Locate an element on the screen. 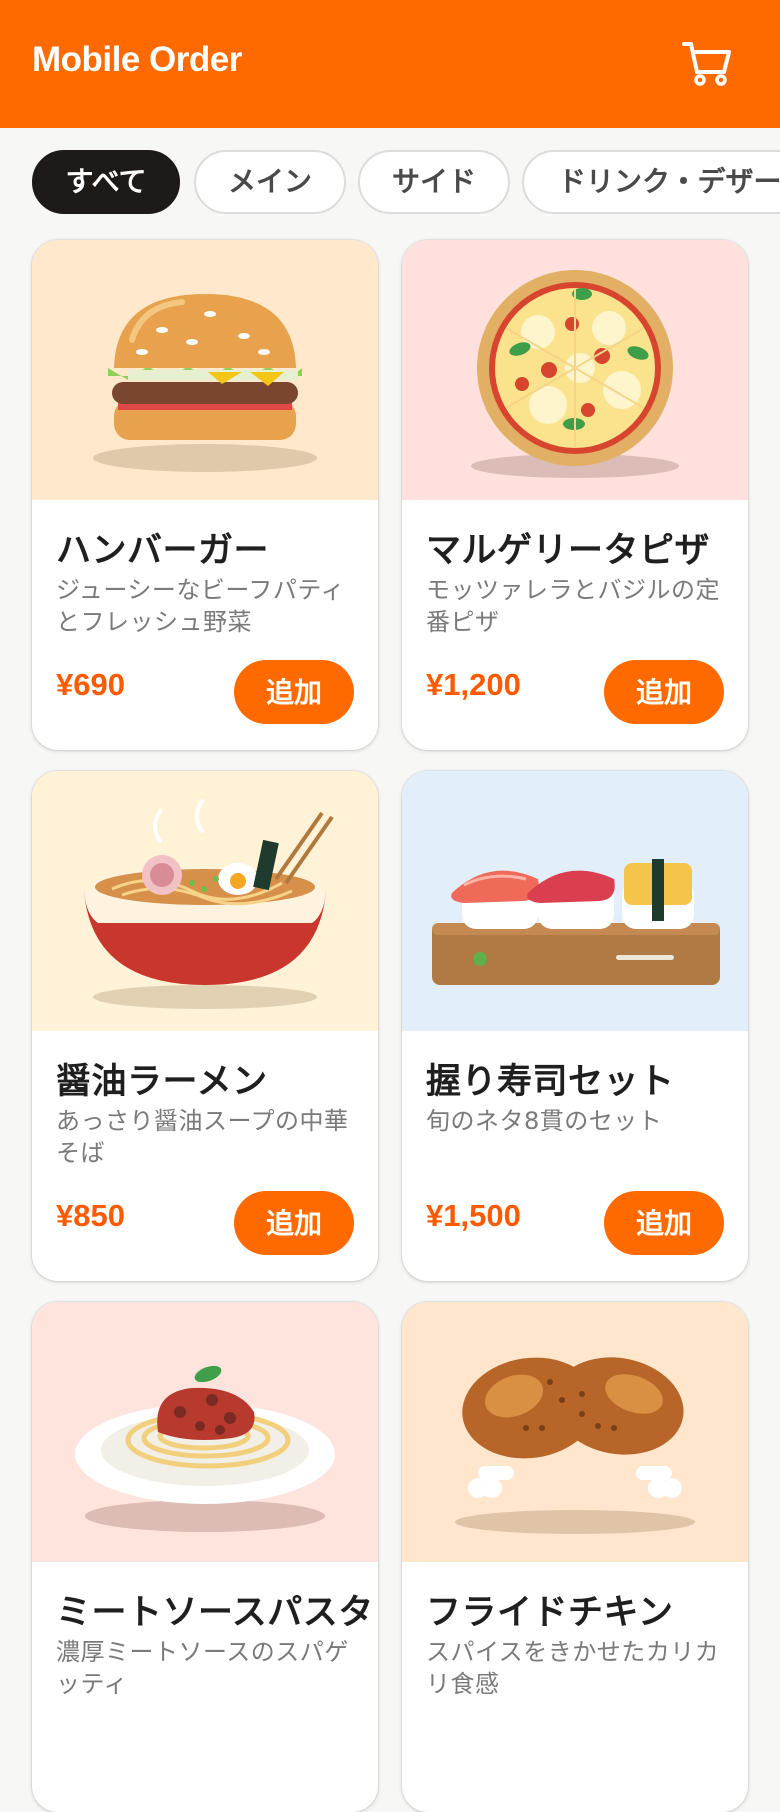 This screenshot has width=780, height=1812. menu-card: ハンバーガー ジューシーなビーフパティとフレッシュ野菜 ¥690 追加 is located at coordinates (205, 495).